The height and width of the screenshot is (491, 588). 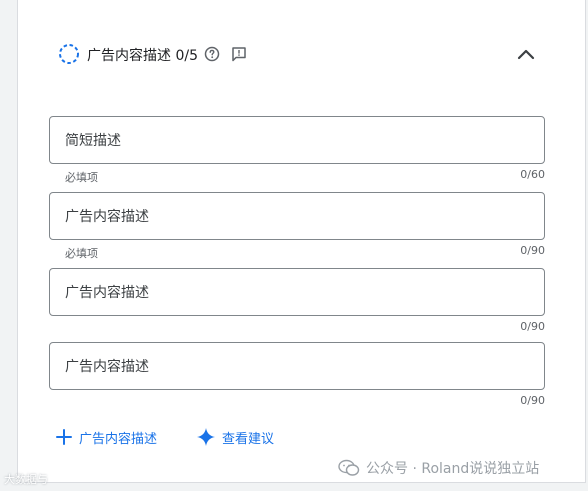 I want to click on help-circle-icon, so click(x=212, y=54).